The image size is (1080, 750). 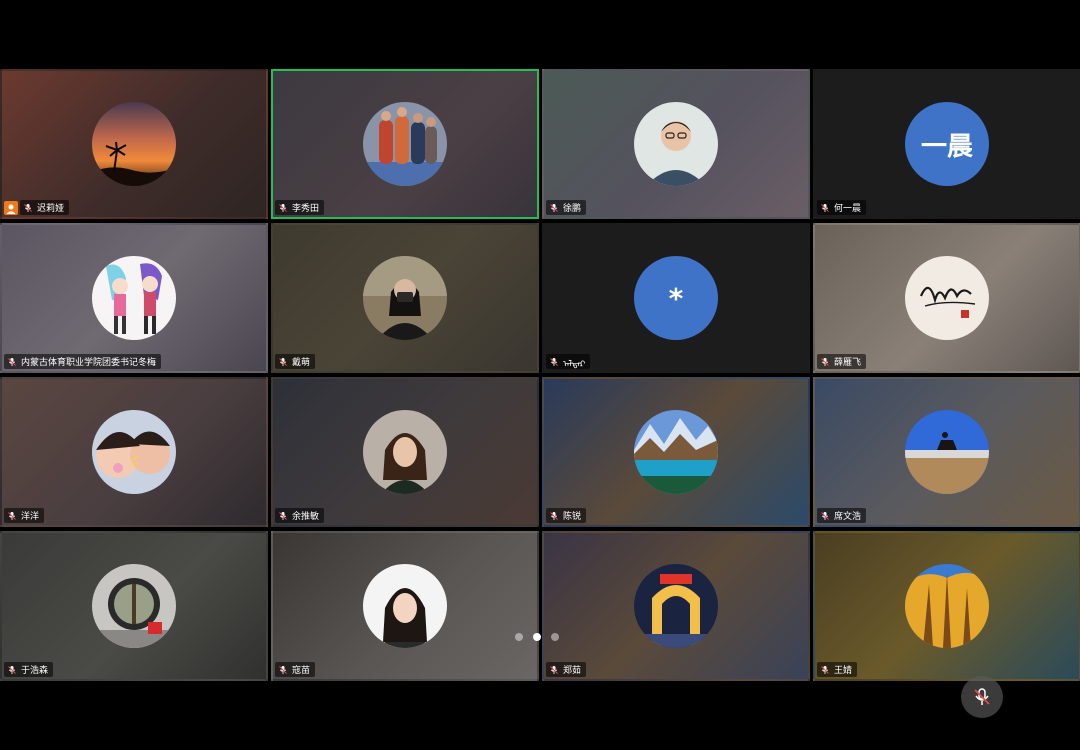 What do you see at coordinates (572, 209) in the screenshot?
I see `participant-name: 徐鹏` at bounding box center [572, 209].